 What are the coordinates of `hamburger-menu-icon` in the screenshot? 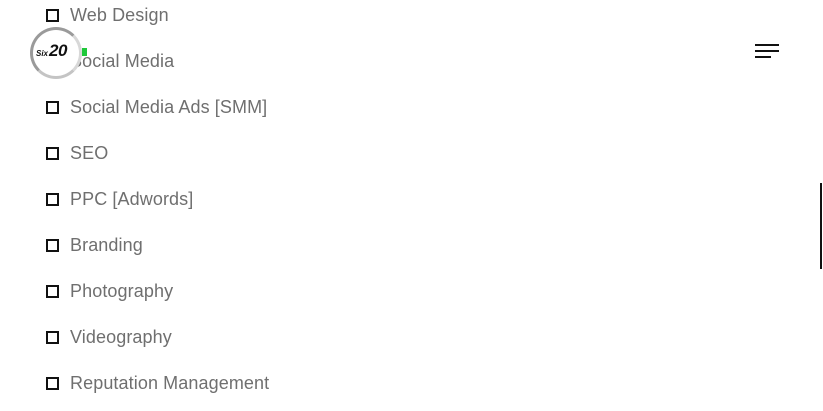 It's located at (767, 52).